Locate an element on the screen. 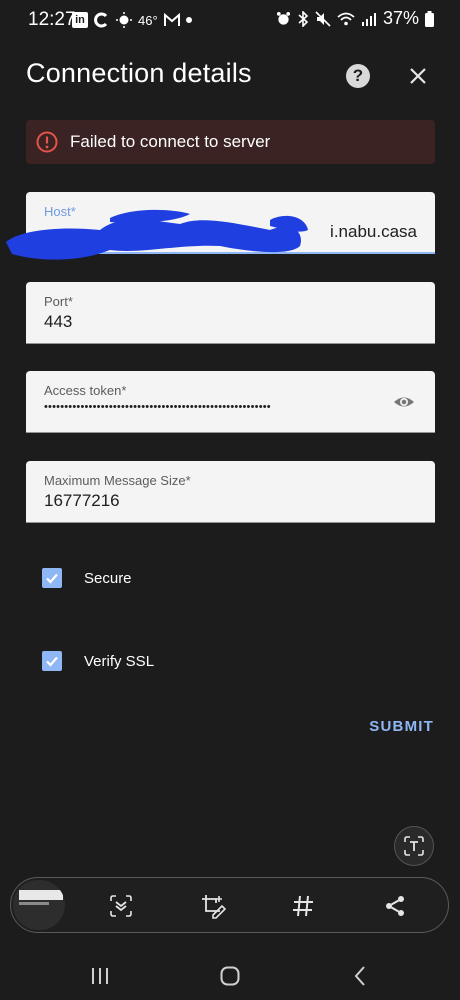  close-icon is located at coordinates (418, 76).